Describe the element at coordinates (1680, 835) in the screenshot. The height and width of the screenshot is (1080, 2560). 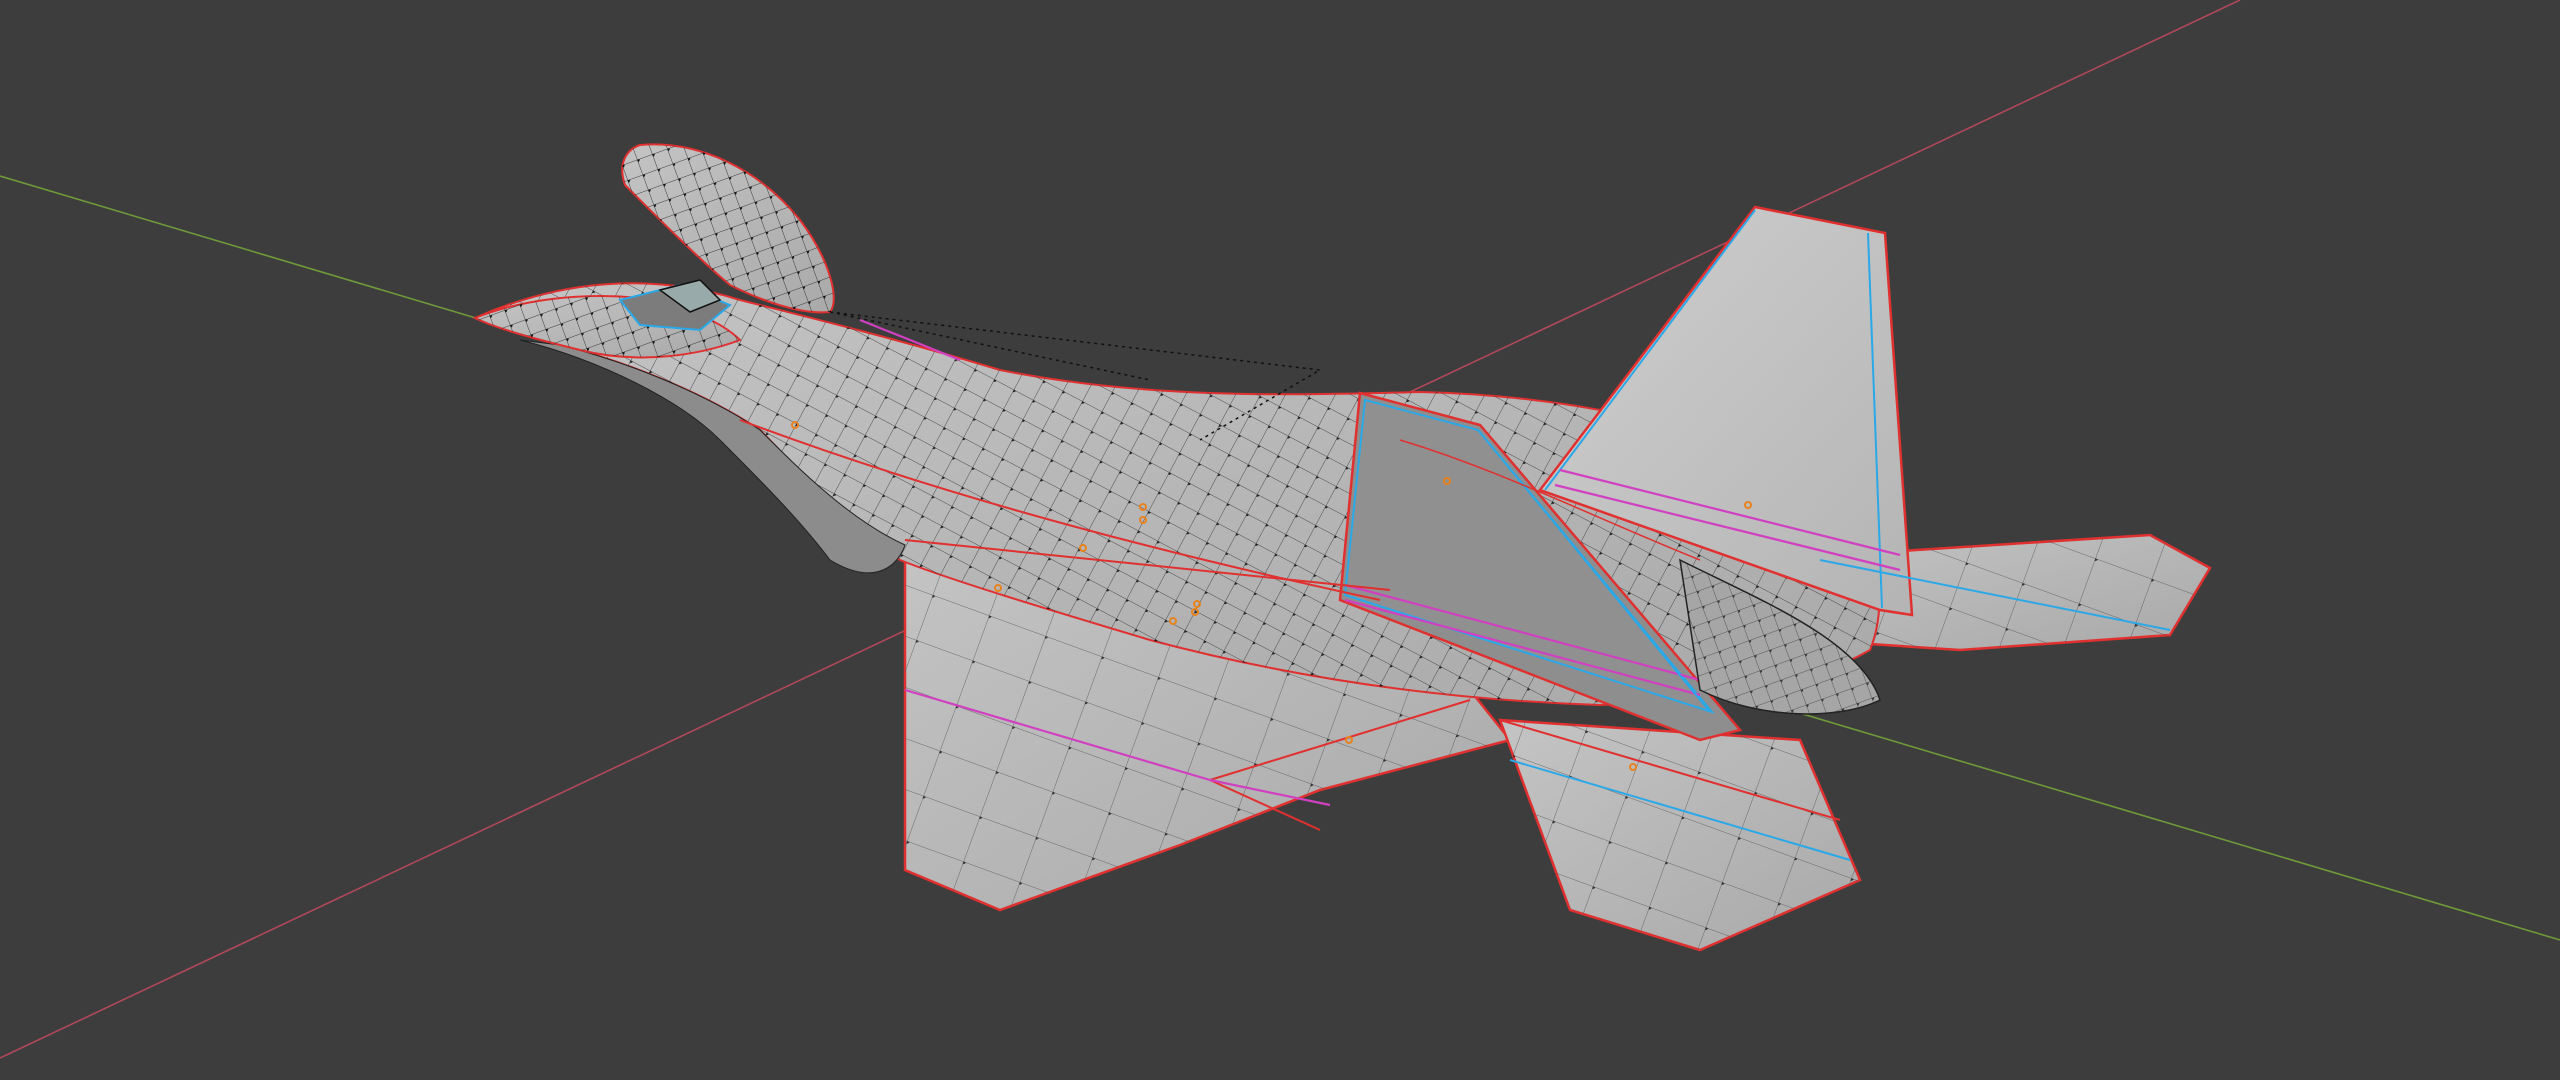
I see `left-stabilizer-wire` at that location.